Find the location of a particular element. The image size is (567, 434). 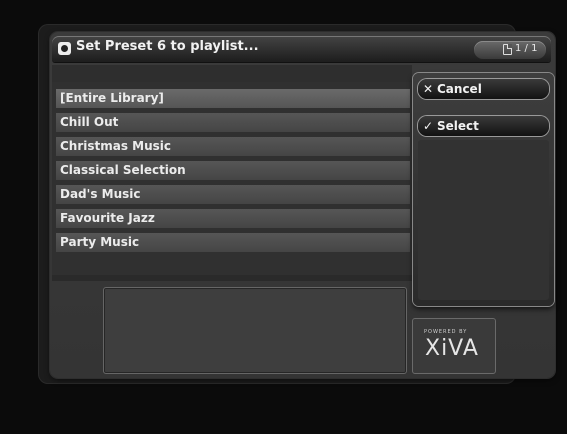

list-footer is located at coordinates (232, 278).